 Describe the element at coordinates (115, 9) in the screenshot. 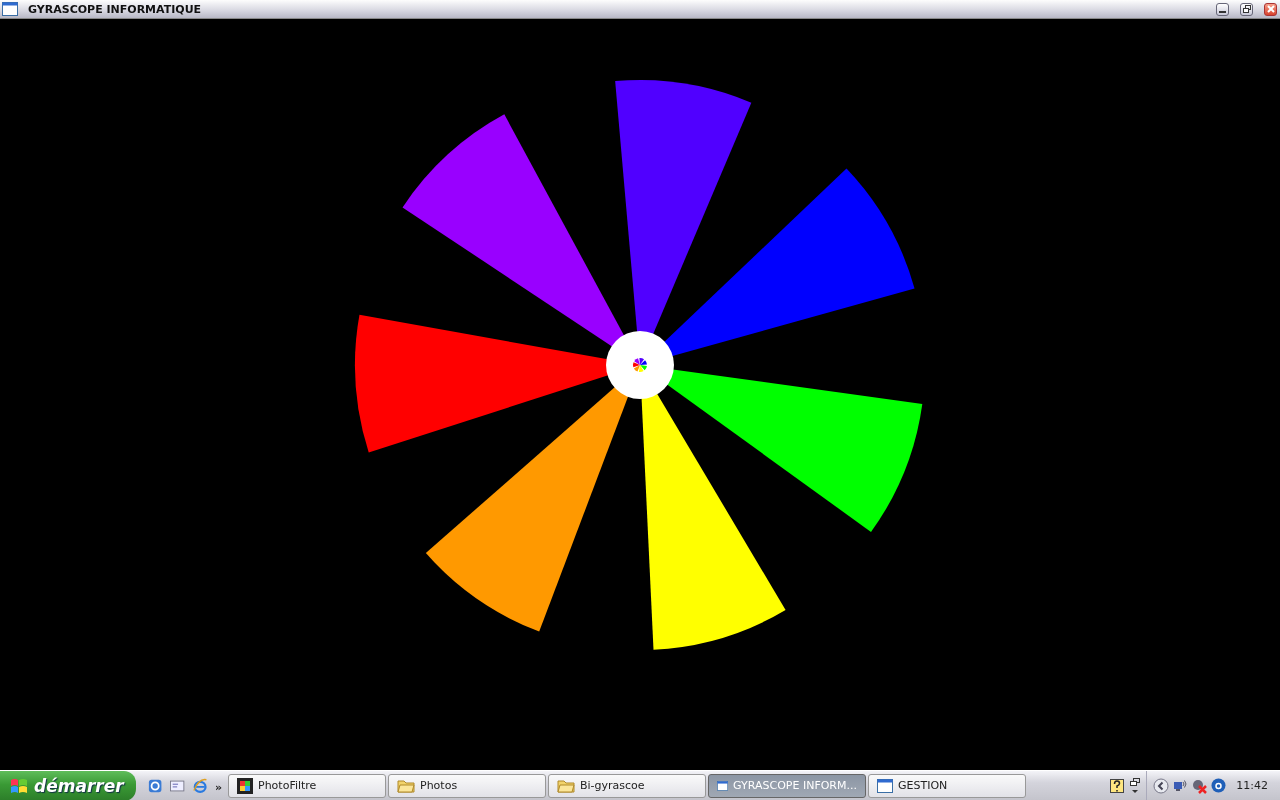

I see `window-title: GYRASCOPE INFORMATIQUE` at that location.